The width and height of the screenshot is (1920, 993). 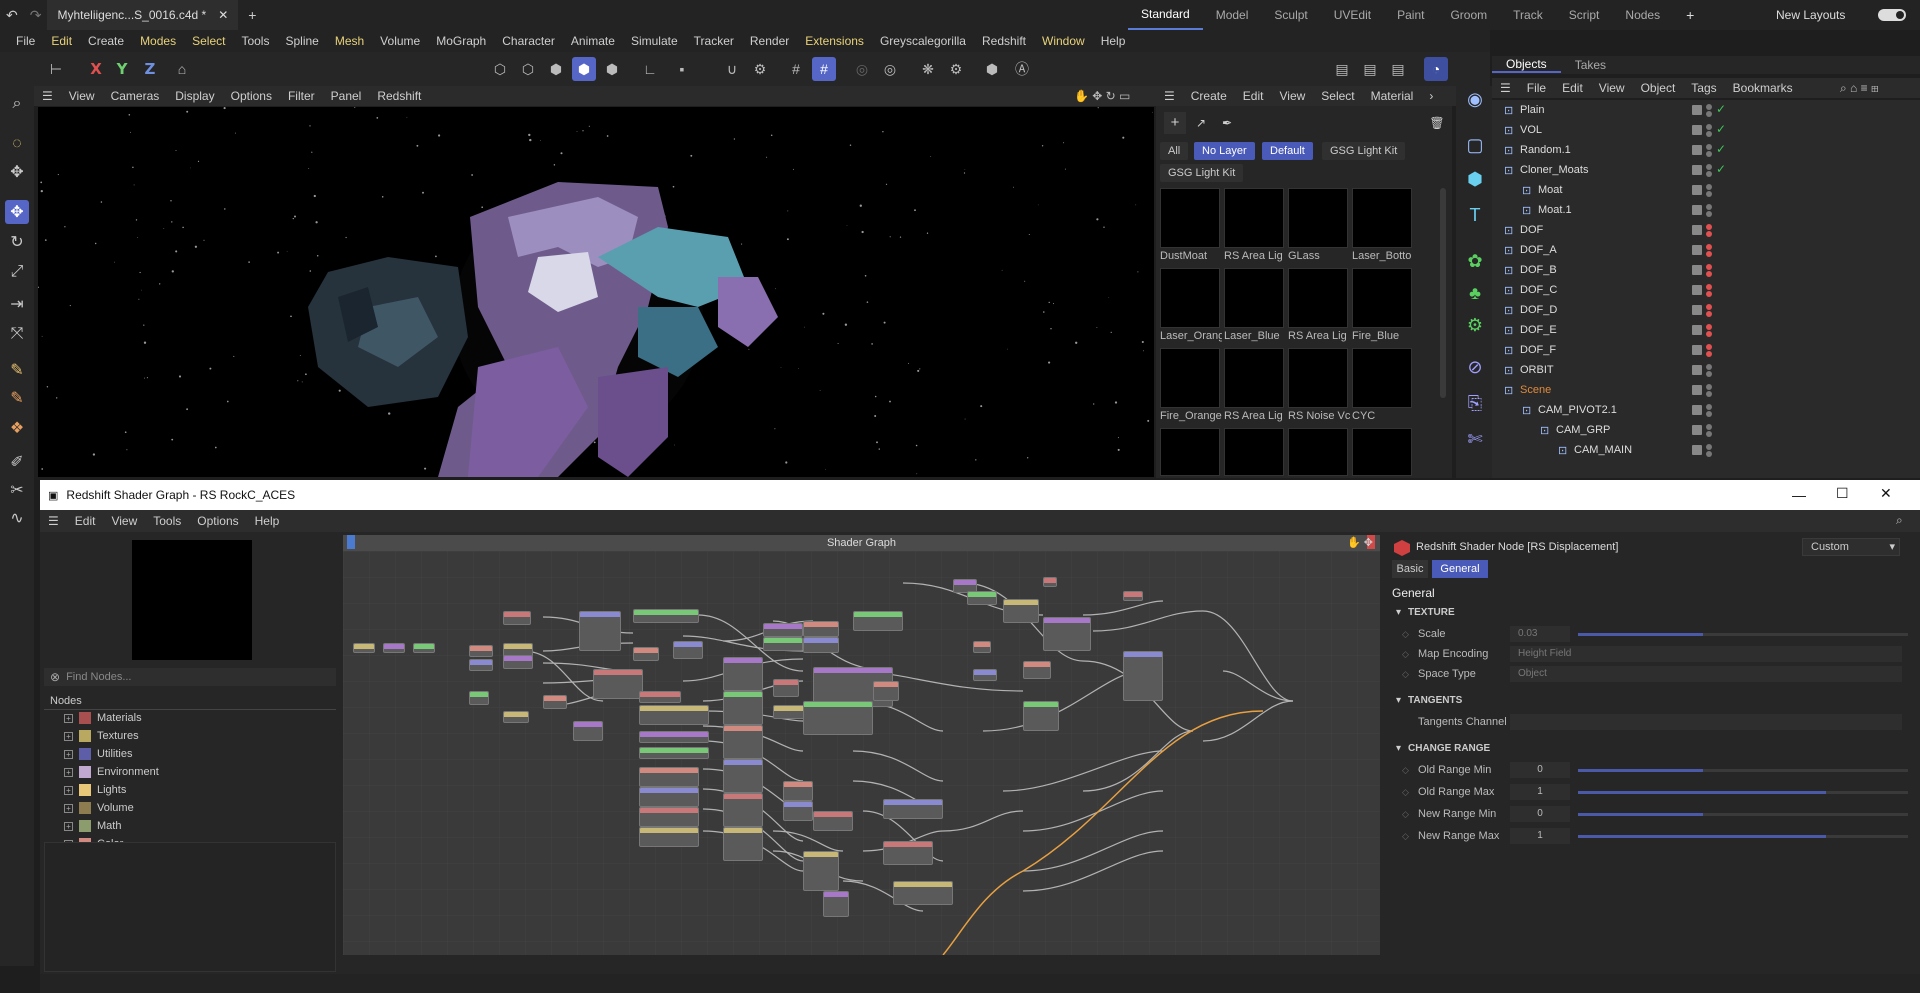 What do you see at coordinates (1706, 310) in the screenshot?
I see `object-row: ⊡ DOF_D` at bounding box center [1706, 310].